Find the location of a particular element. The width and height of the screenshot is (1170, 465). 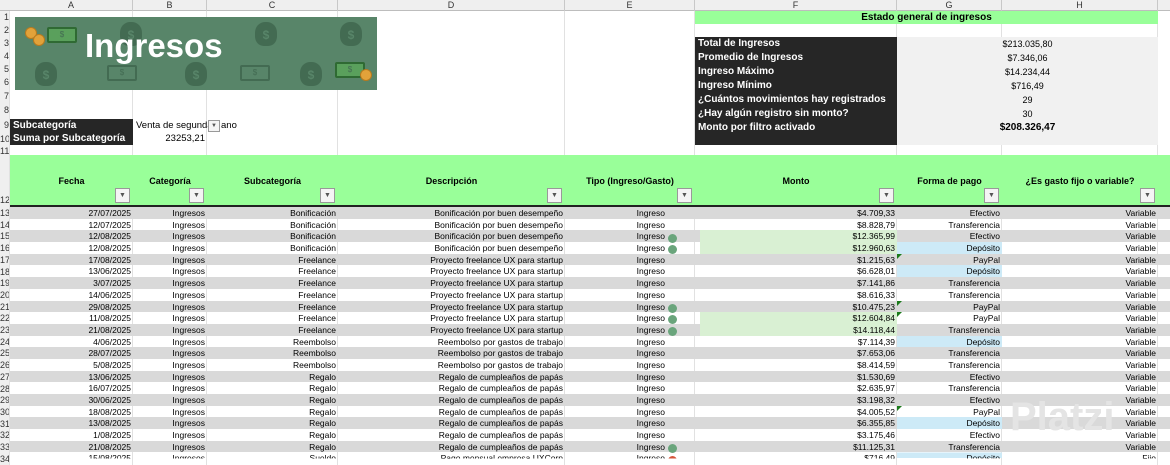

table-cell: Reembolso is located at coordinates (271, 365).